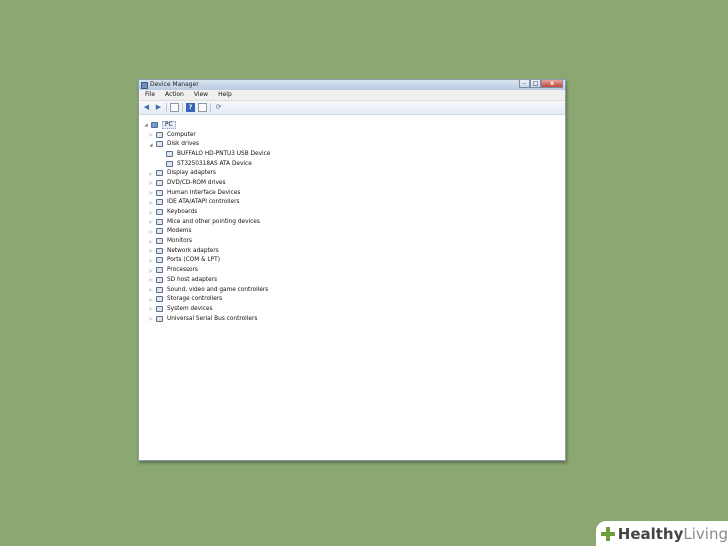 The width and height of the screenshot is (728, 546). Describe the element at coordinates (190, 107) in the screenshot. I see `help-icon: ?` at that location.